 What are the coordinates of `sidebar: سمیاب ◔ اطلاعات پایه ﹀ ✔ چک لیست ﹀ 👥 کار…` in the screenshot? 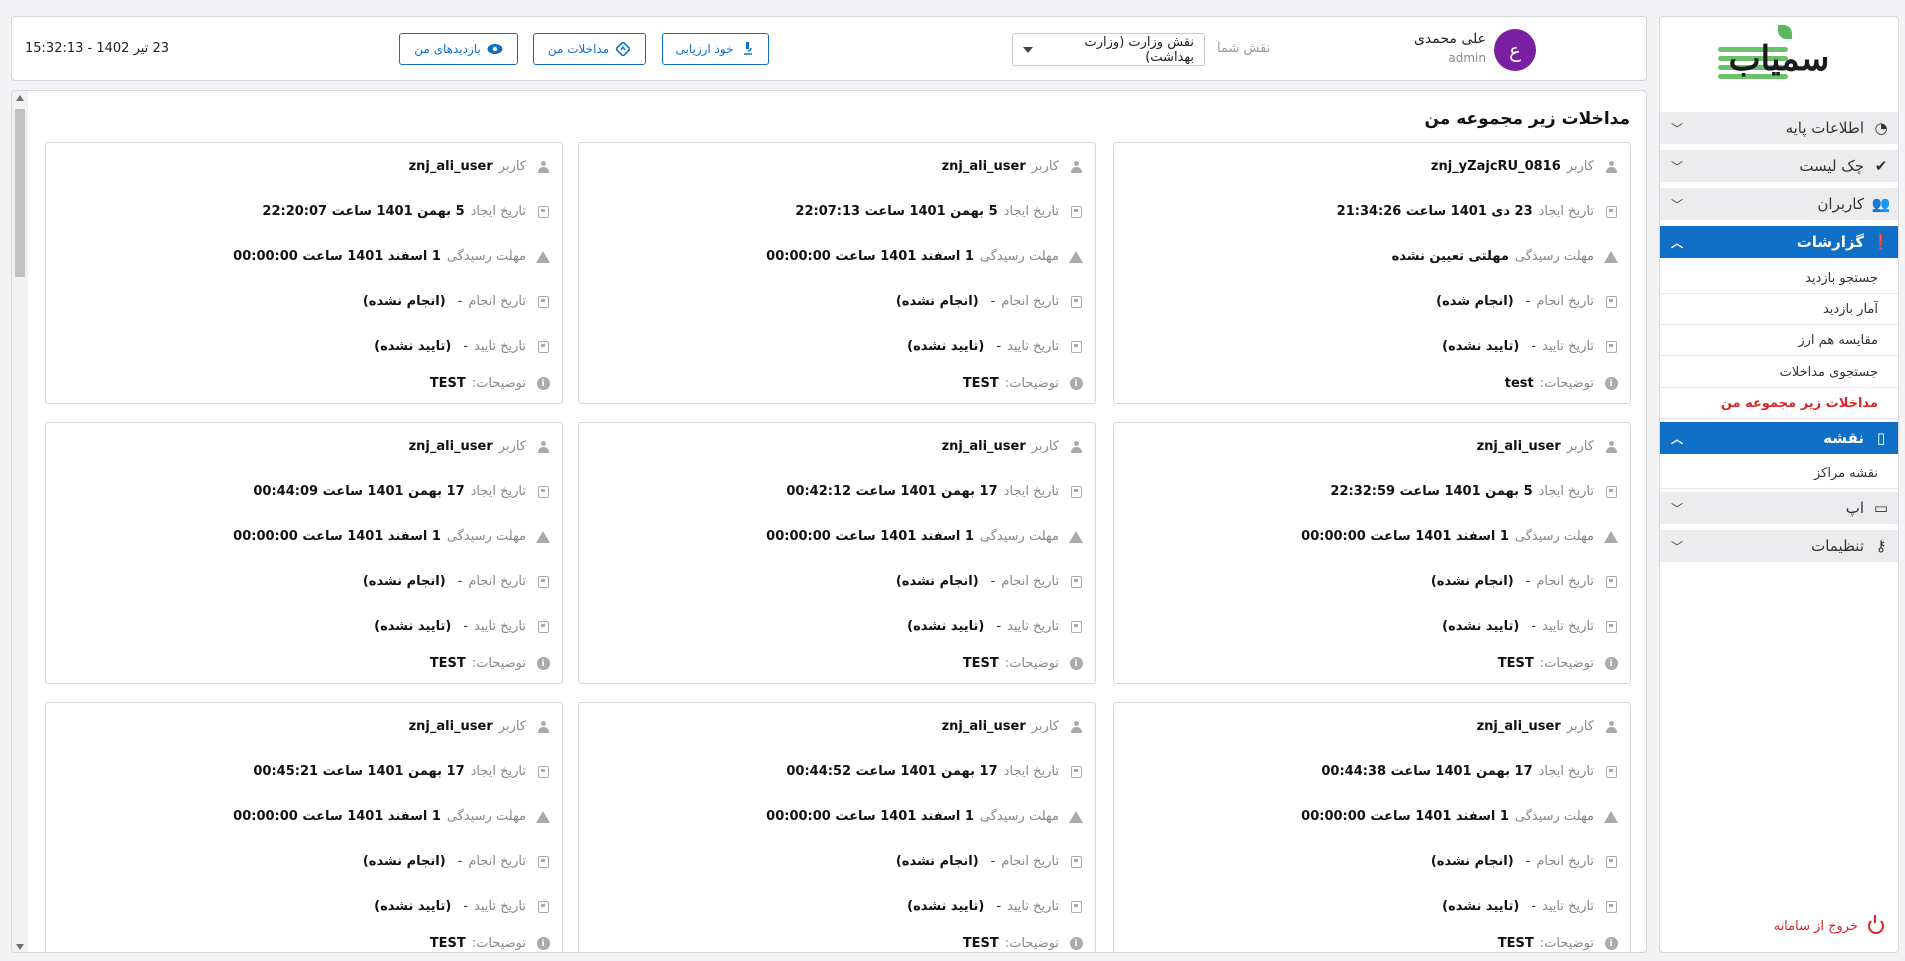 It's located at (1779, 484).